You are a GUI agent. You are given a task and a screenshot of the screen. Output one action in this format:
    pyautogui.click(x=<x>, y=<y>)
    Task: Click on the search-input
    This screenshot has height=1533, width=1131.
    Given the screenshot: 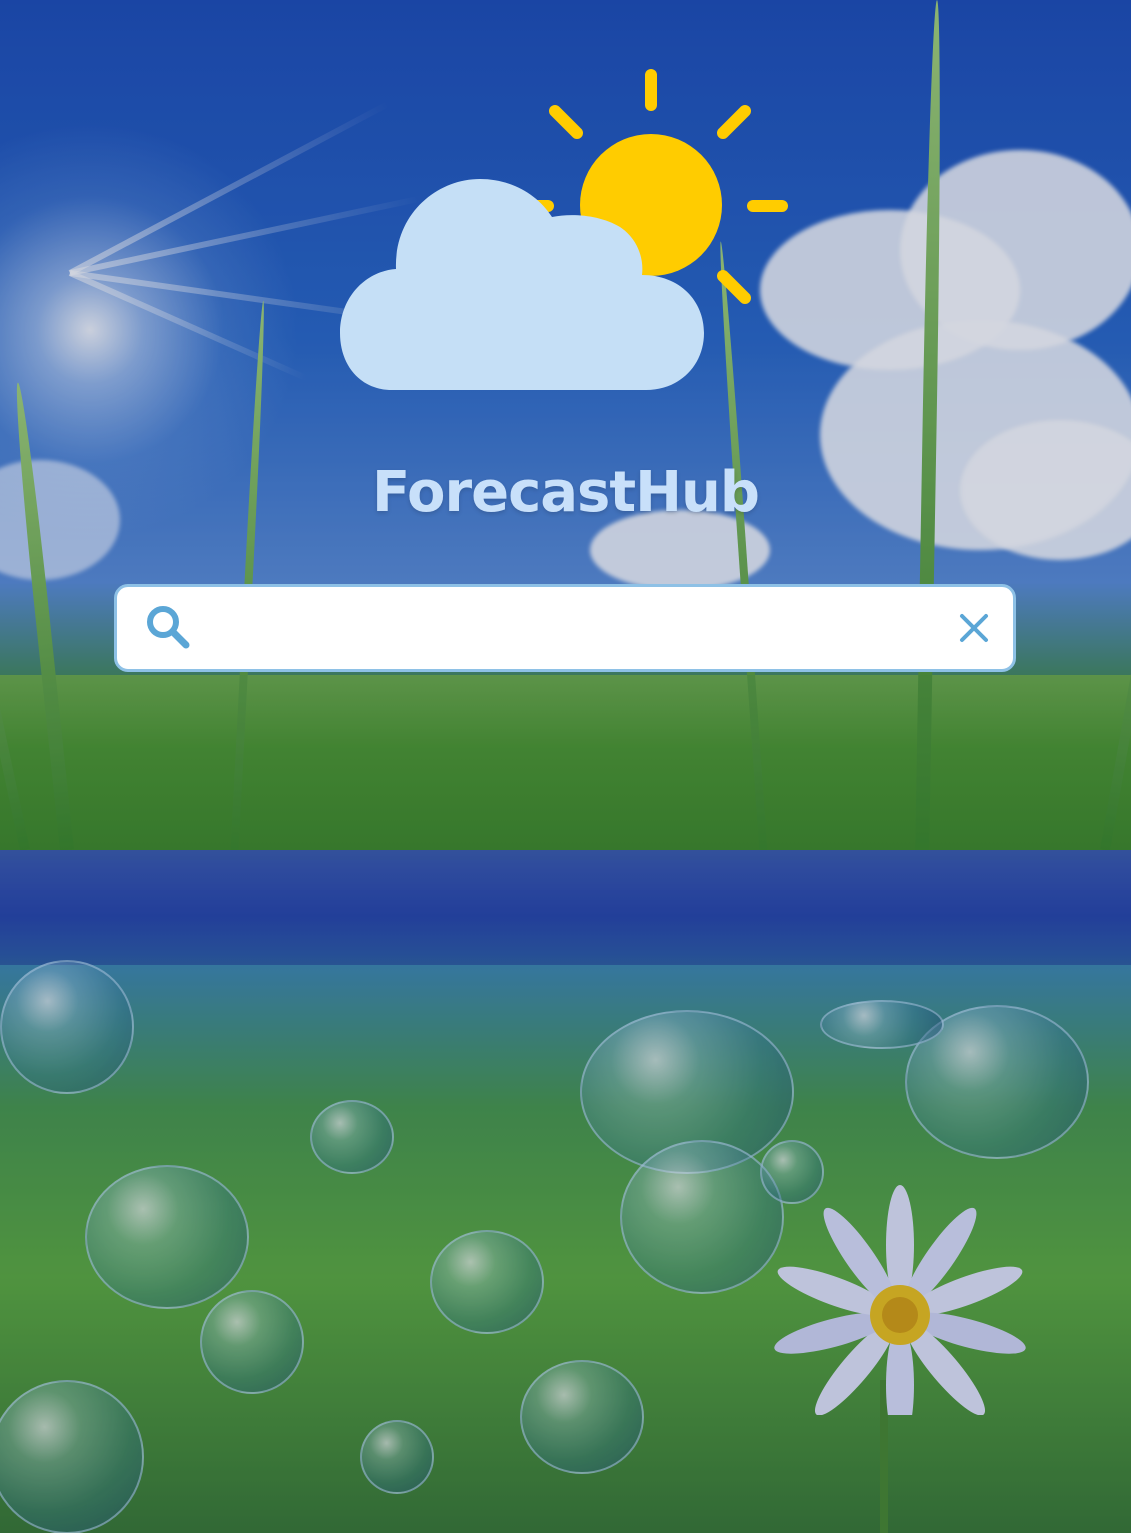 What is the action you would take?
    pyautogui.click(x=575, y=628)
    